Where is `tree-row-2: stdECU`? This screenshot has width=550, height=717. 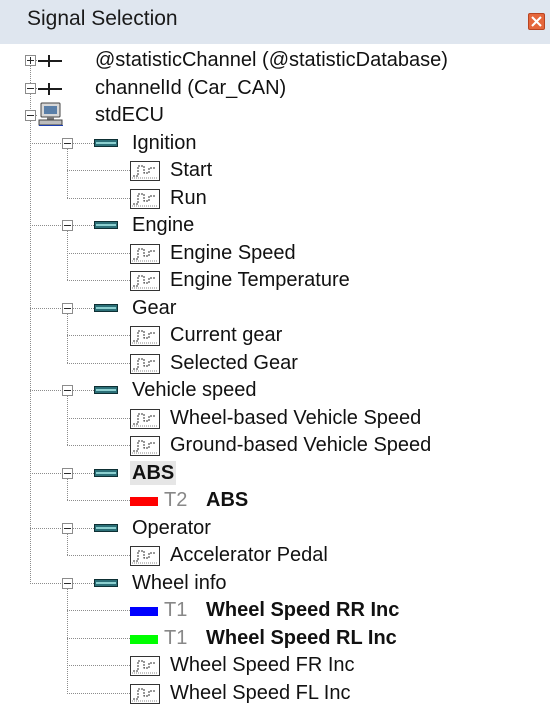 tree-row-2: stdECU is located at coordinates (275, 115).